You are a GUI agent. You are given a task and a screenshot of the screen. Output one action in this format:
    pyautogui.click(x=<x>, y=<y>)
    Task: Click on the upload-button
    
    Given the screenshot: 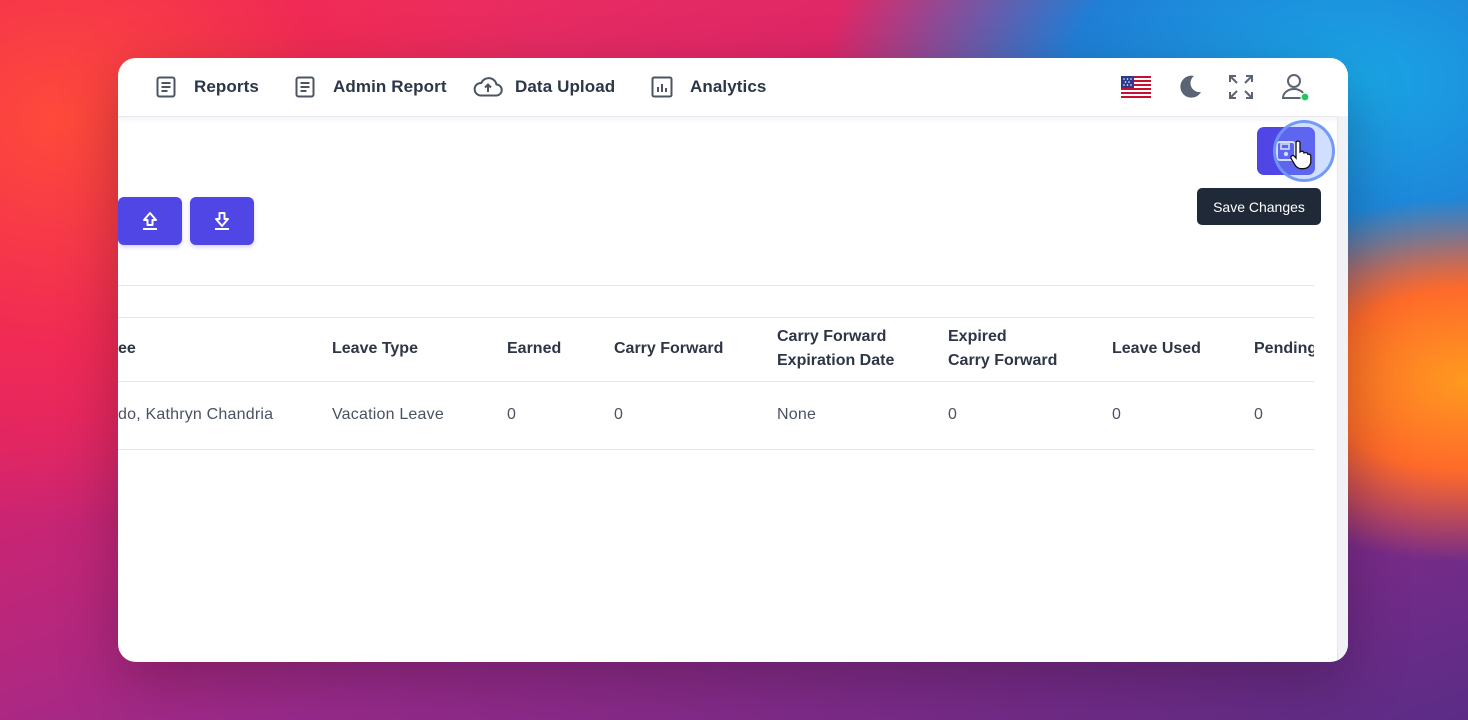 What is the action you would take?
    pyautogui.click(x=150, y=221)
    